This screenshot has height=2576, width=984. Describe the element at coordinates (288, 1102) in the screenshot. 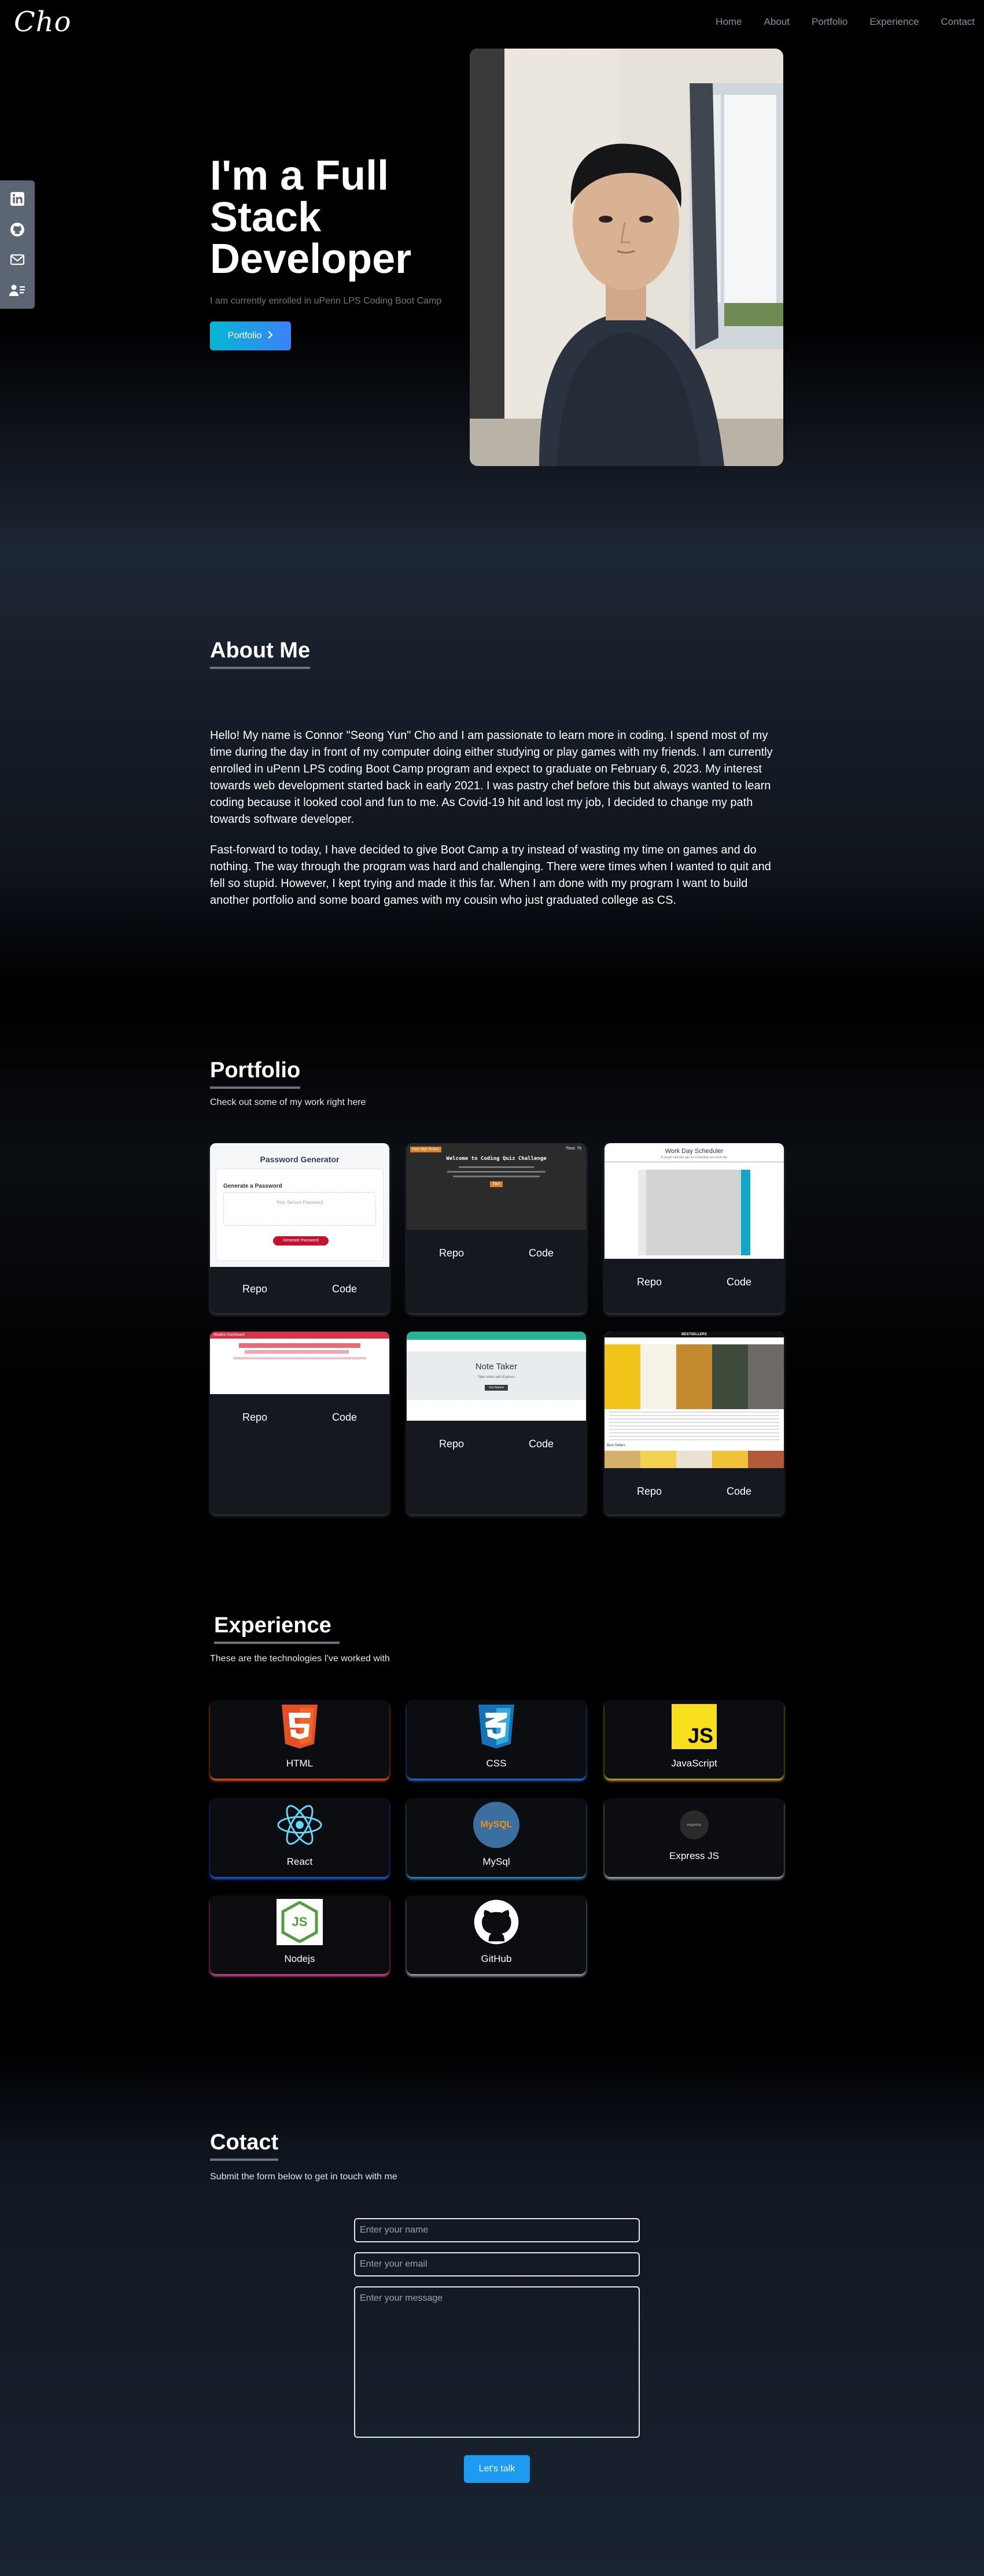

I see `portfolio-subtitle: Check out some of my work right here` at that location.